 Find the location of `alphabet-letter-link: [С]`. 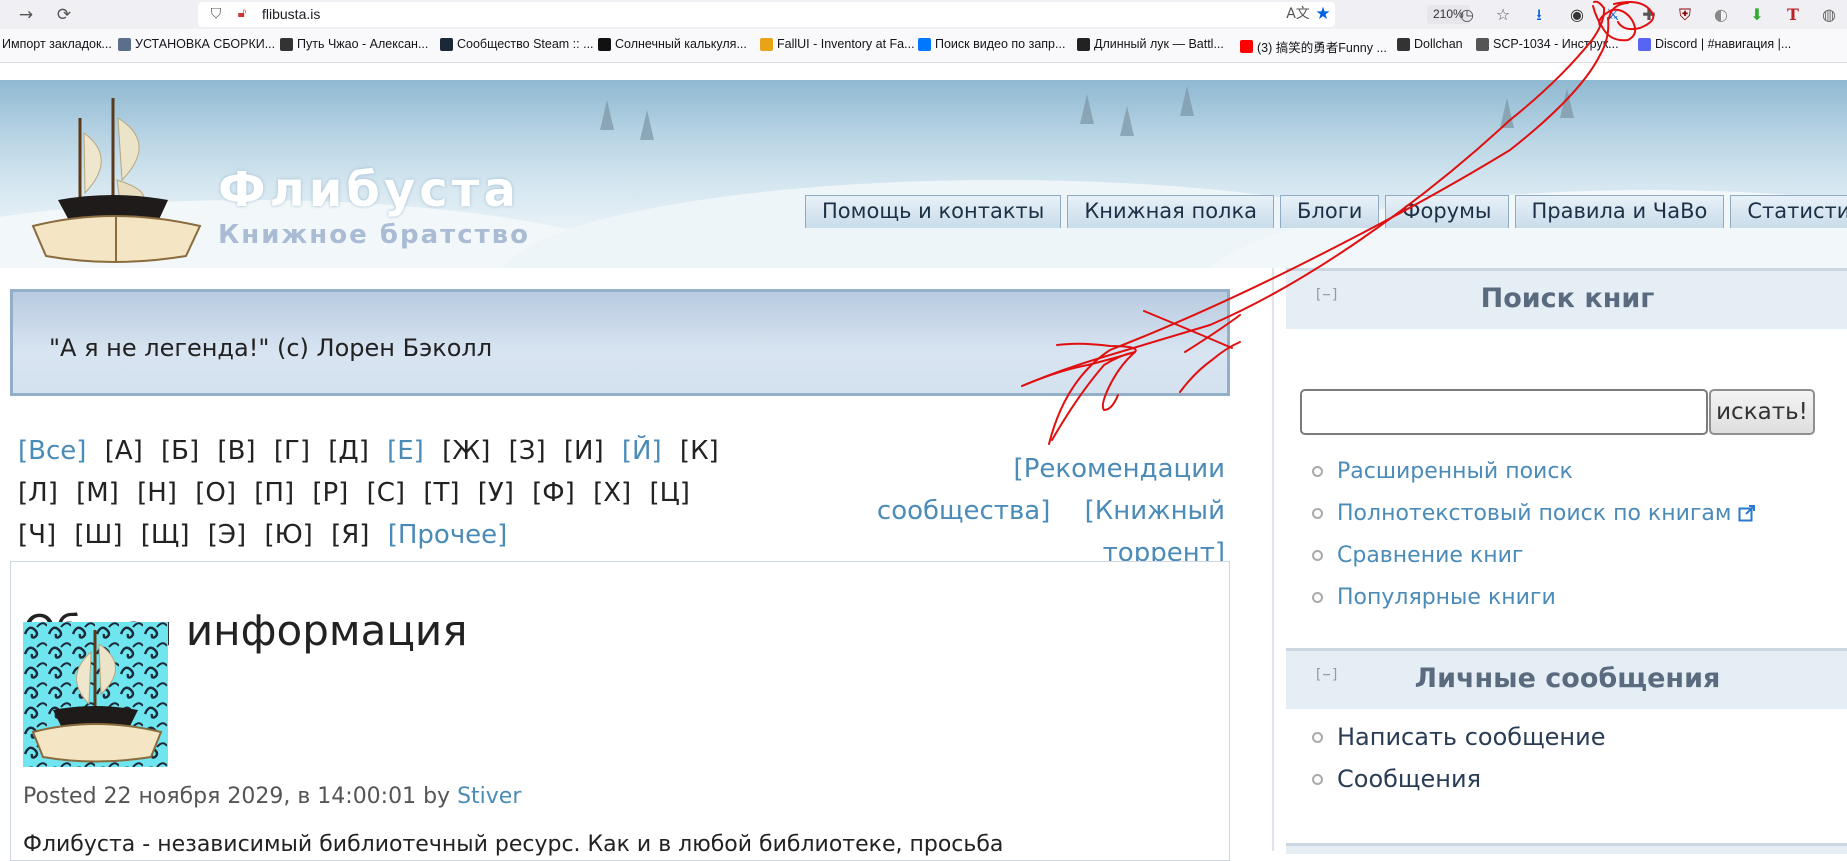

alphabet-letter-link: [С] is located at coordinates (386, 493).